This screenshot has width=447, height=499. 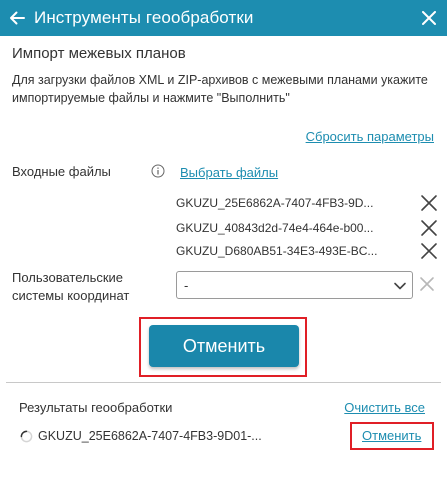 I want to click on crs-label: Пользовательские системы координат, so click(x=70, y=287).